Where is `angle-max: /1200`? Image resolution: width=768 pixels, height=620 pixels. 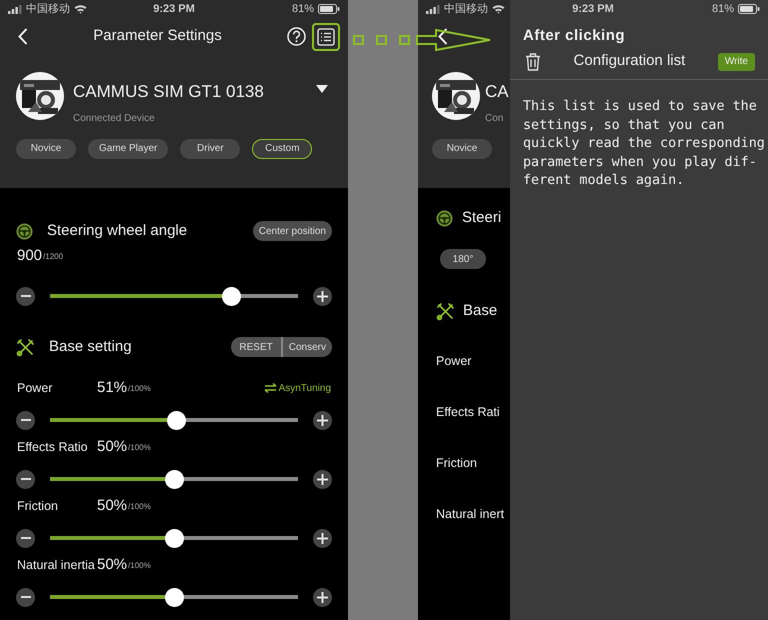
angle-max: /1200 is located at coordinates (53, 257).